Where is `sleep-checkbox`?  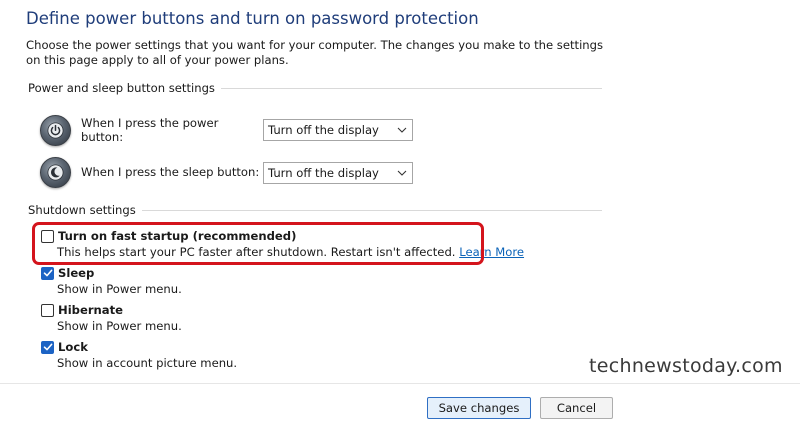 sleep-checkbox is located at coordinates (47, 273).